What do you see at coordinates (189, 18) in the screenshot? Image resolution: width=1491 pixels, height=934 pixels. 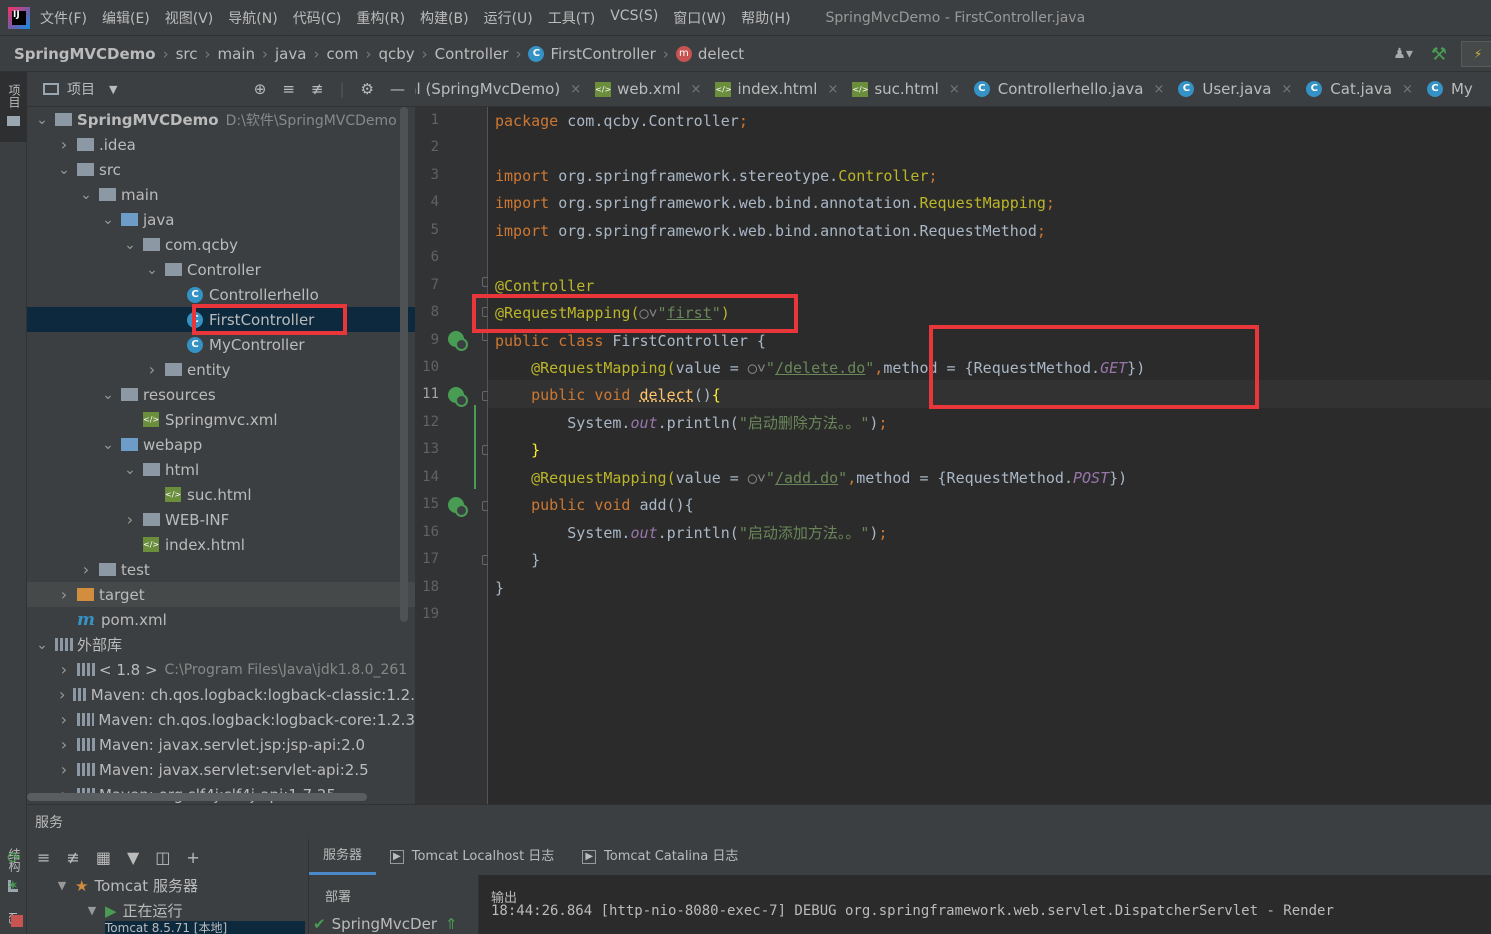 I see `menu-item: 视图(V)` at bounding box center [189, 18].